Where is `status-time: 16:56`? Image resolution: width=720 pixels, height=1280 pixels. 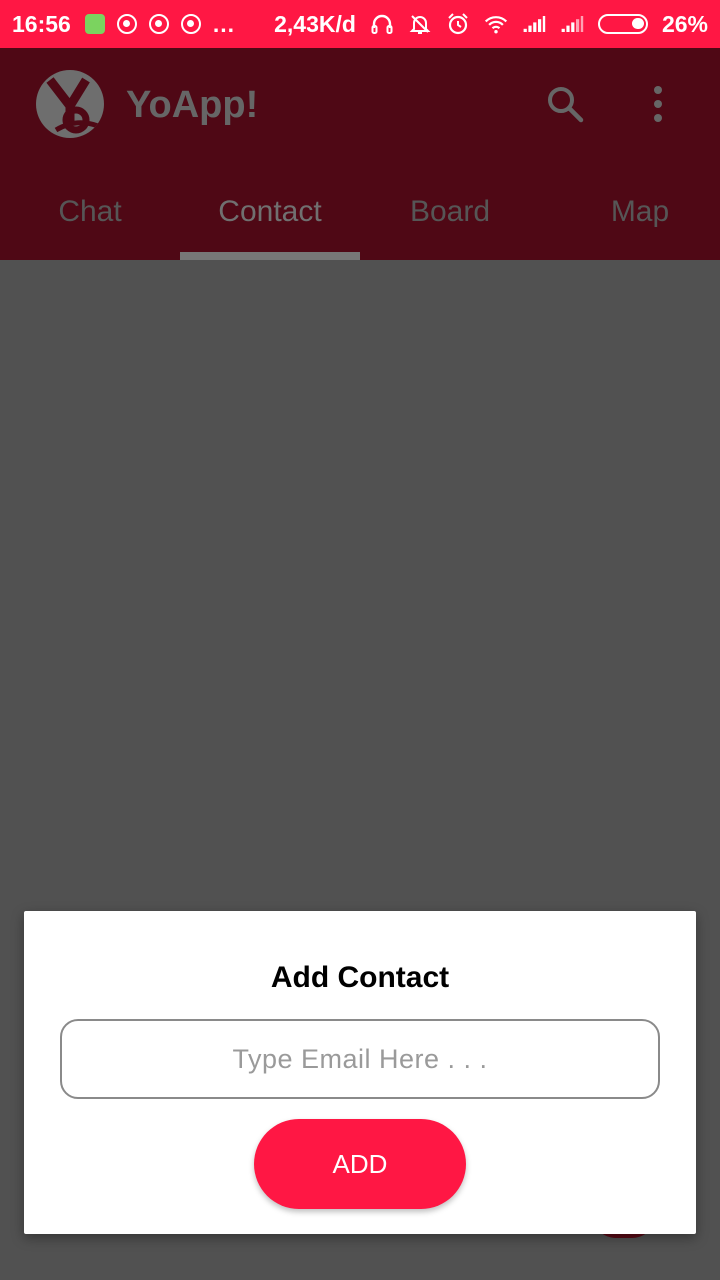 status-time: 16:56 is located at coordinates (41, 23).